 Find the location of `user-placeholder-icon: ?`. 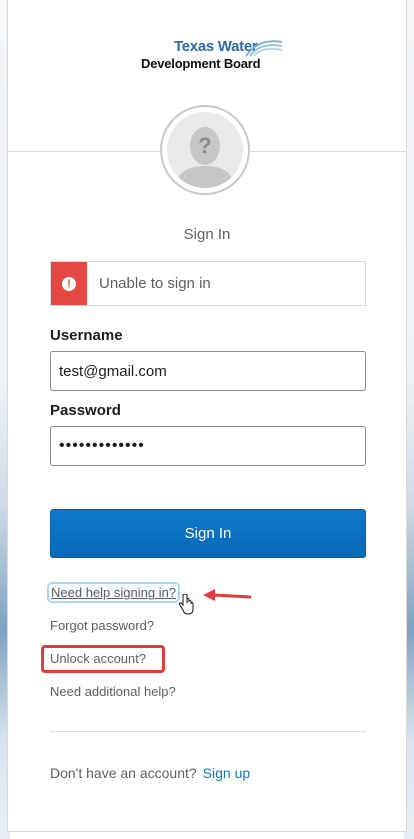

user-placeholder-icon: ? is located at coordinates (205, 150).